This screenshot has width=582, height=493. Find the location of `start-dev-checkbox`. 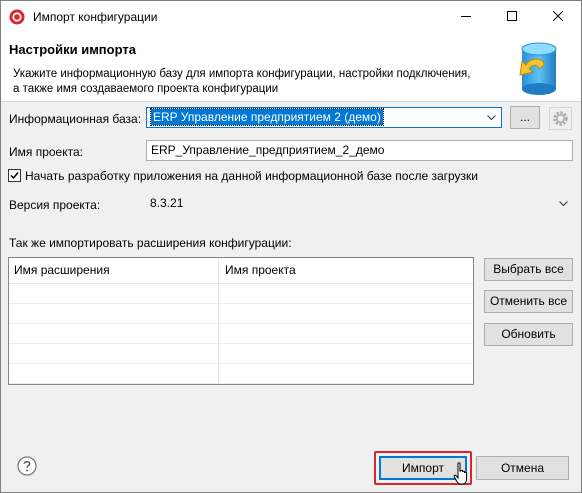

start-dev-checkbox is located at coordinates (14, 175).